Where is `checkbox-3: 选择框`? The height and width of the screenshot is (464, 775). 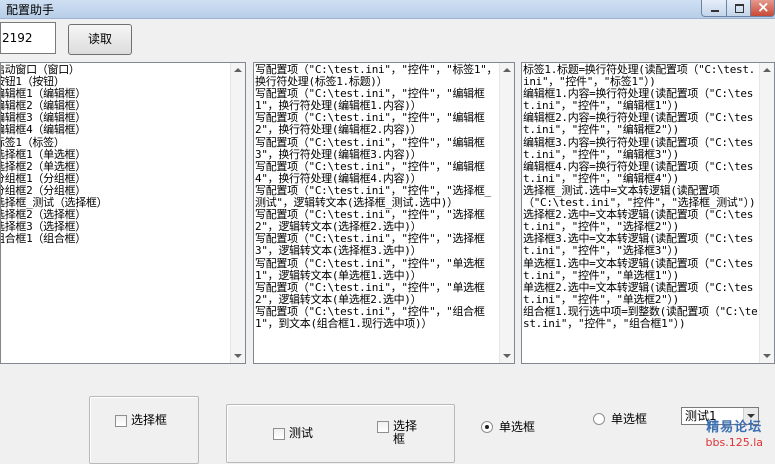
checkbox-3: 选择框 is located at coordinates (400, 433).